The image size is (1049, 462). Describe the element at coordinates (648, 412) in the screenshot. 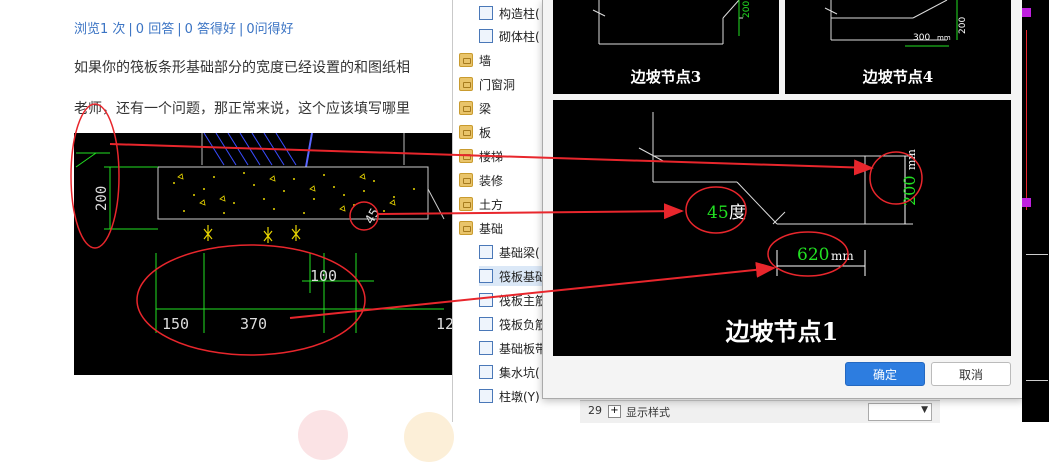

I see `row-label: 显示样式` at that location.